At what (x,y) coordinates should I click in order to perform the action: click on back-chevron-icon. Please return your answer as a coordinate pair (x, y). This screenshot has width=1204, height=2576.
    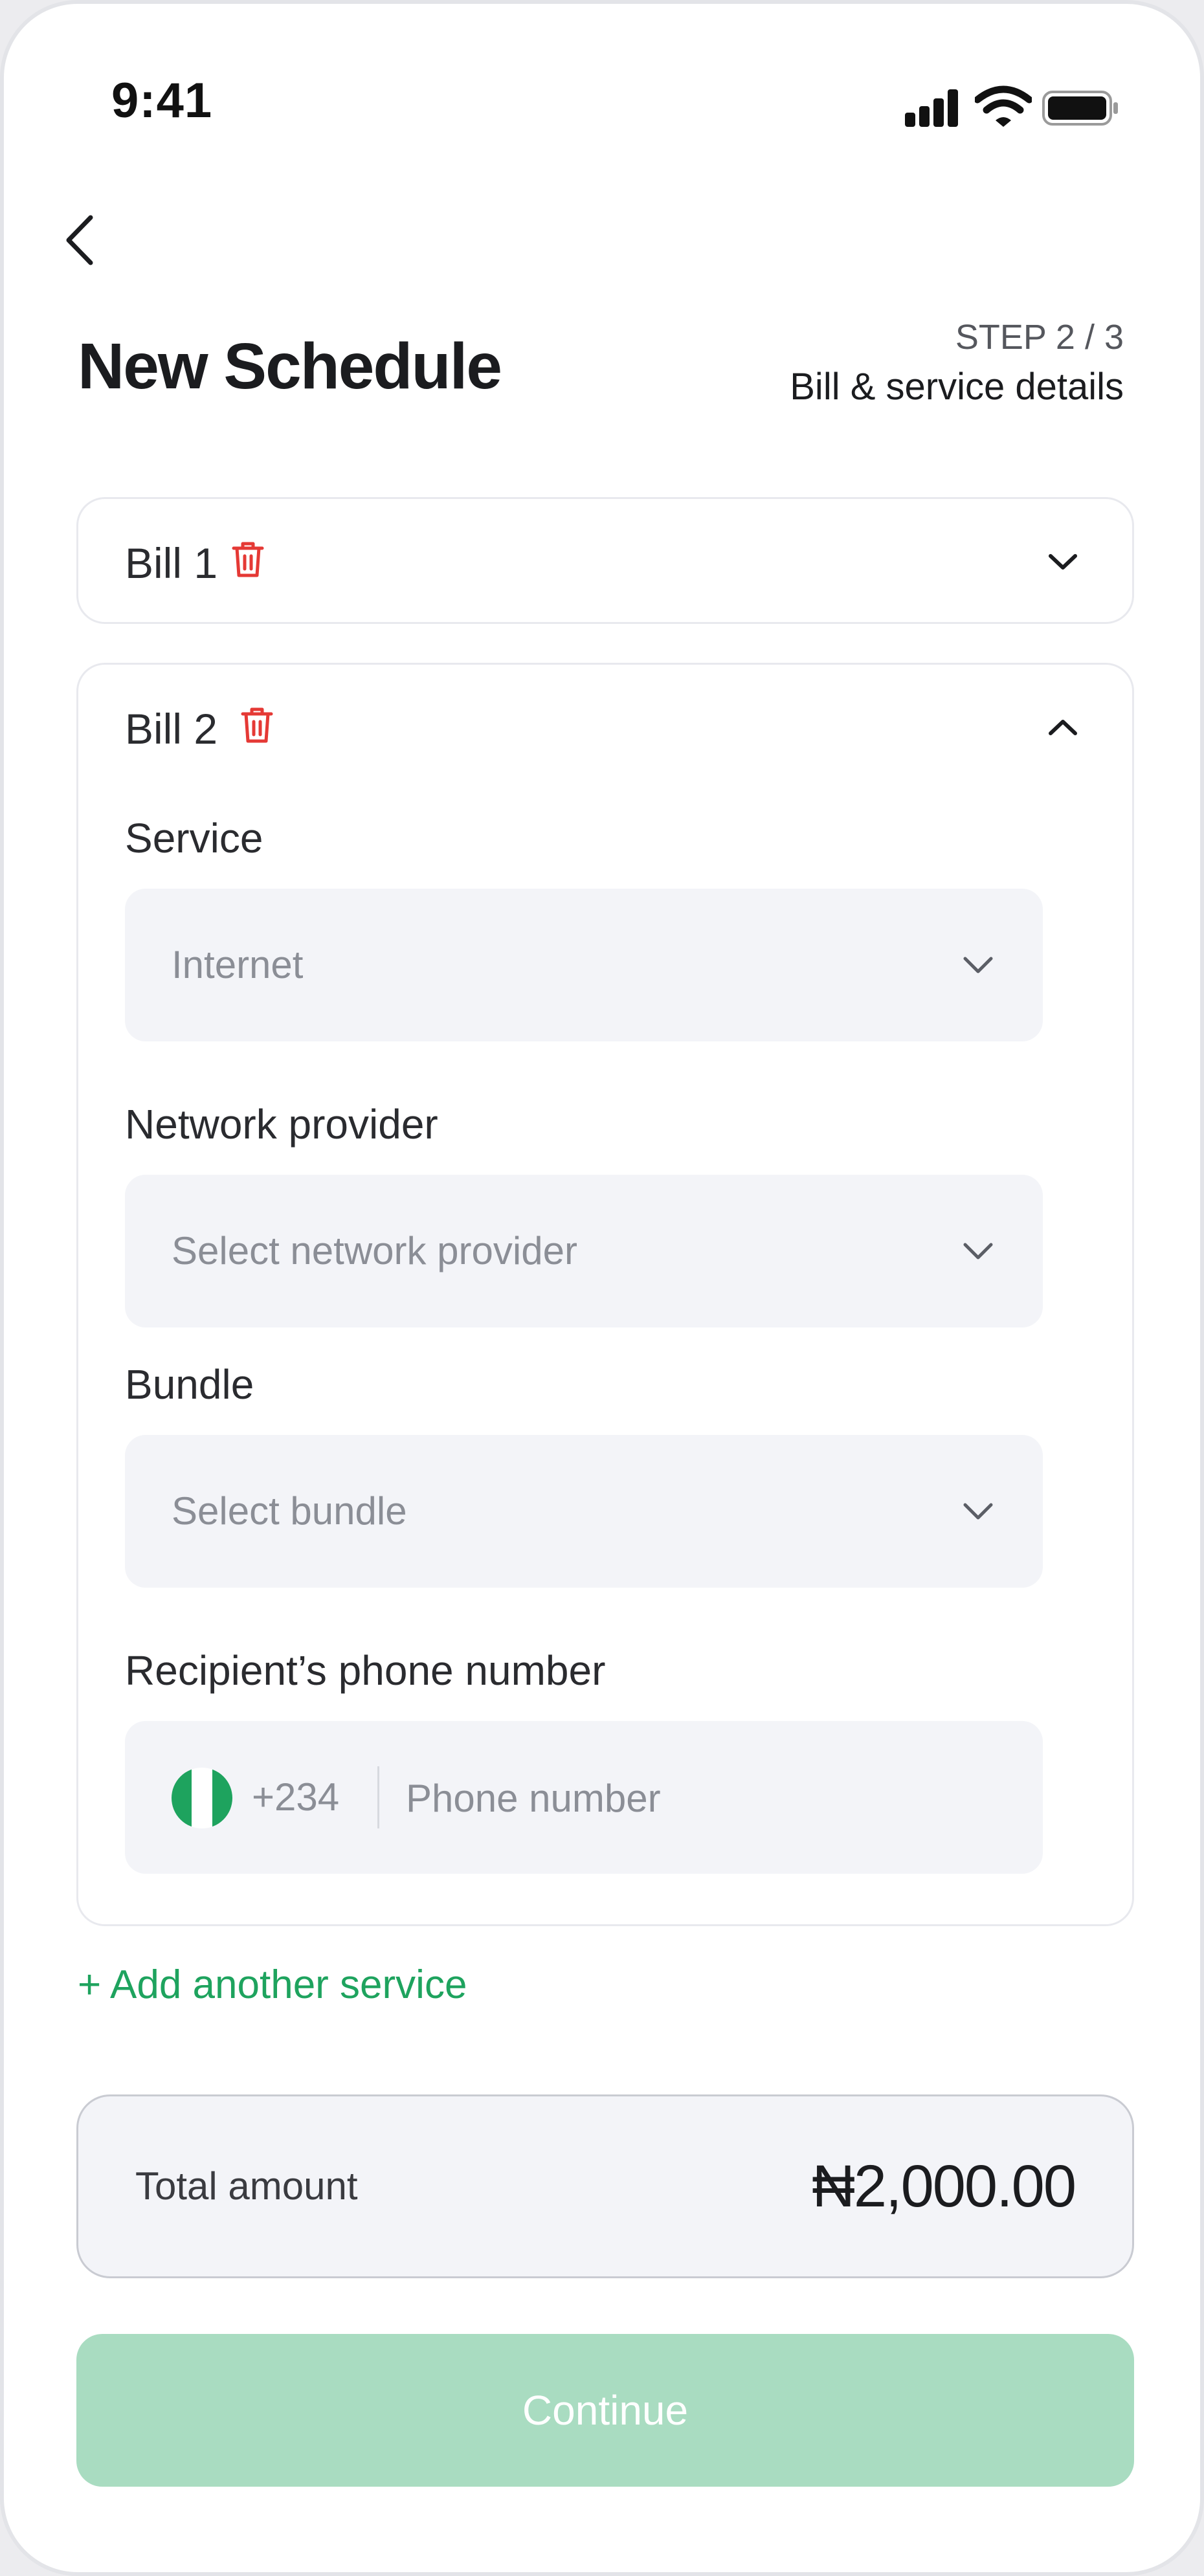
    Looking at the image, I should click on (79, 240).